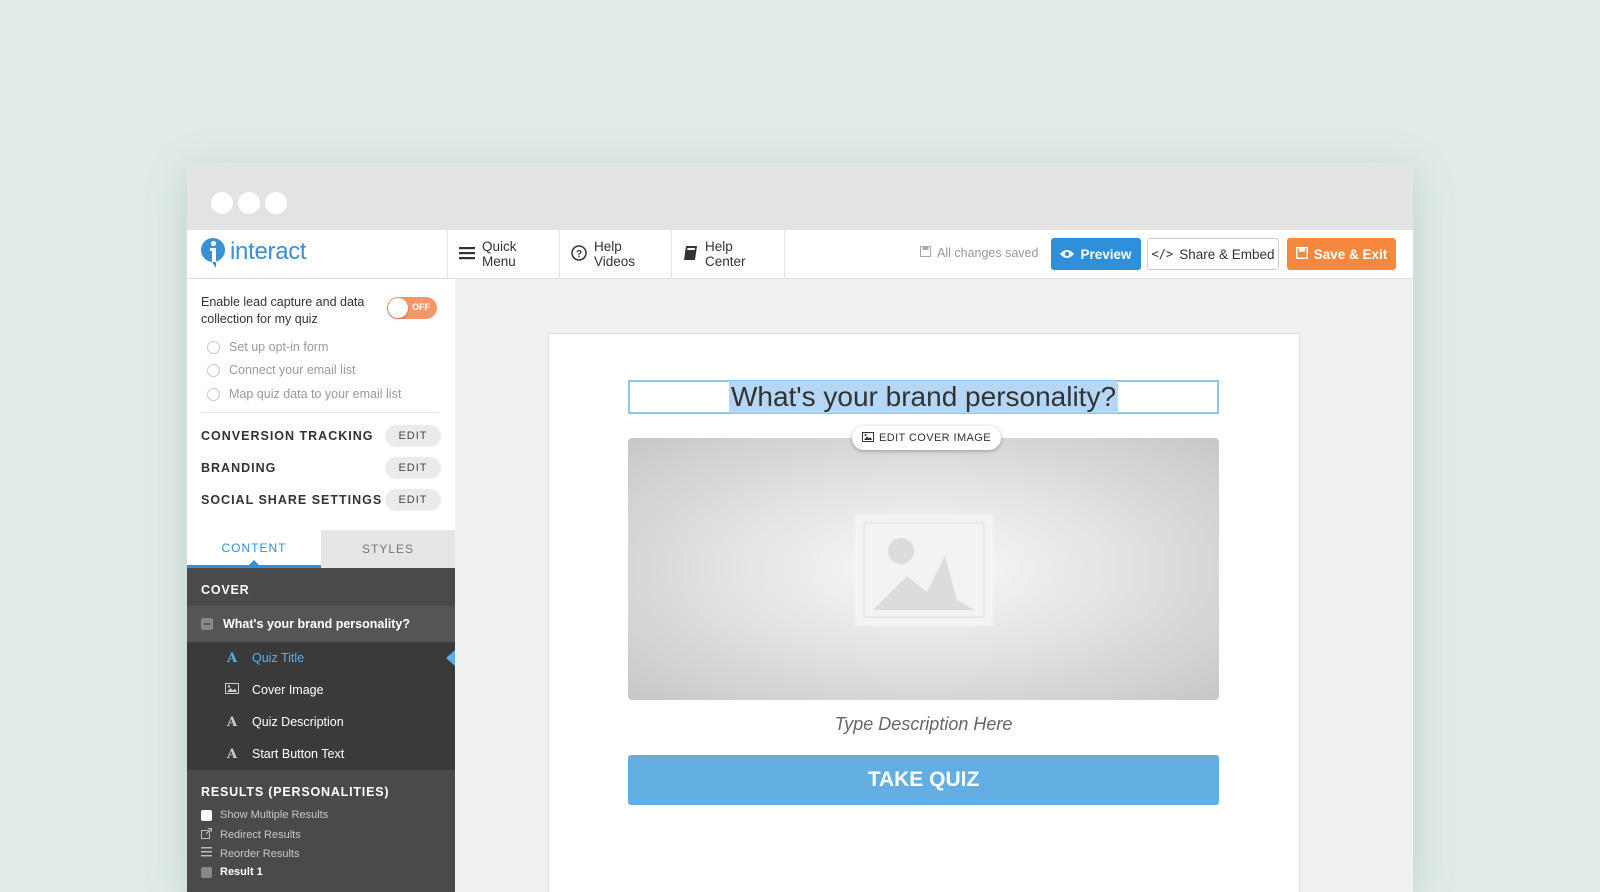  Describe the element at coordinates (923, 780) in the screenshot. I see `take-quiz-button: TAKE QUIZ` at that location.